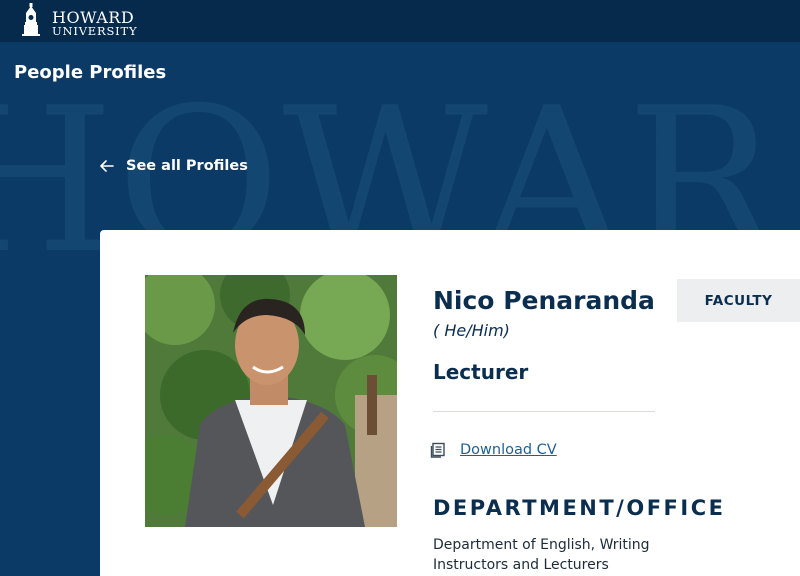  I want to click on divider, so click(544, 411).